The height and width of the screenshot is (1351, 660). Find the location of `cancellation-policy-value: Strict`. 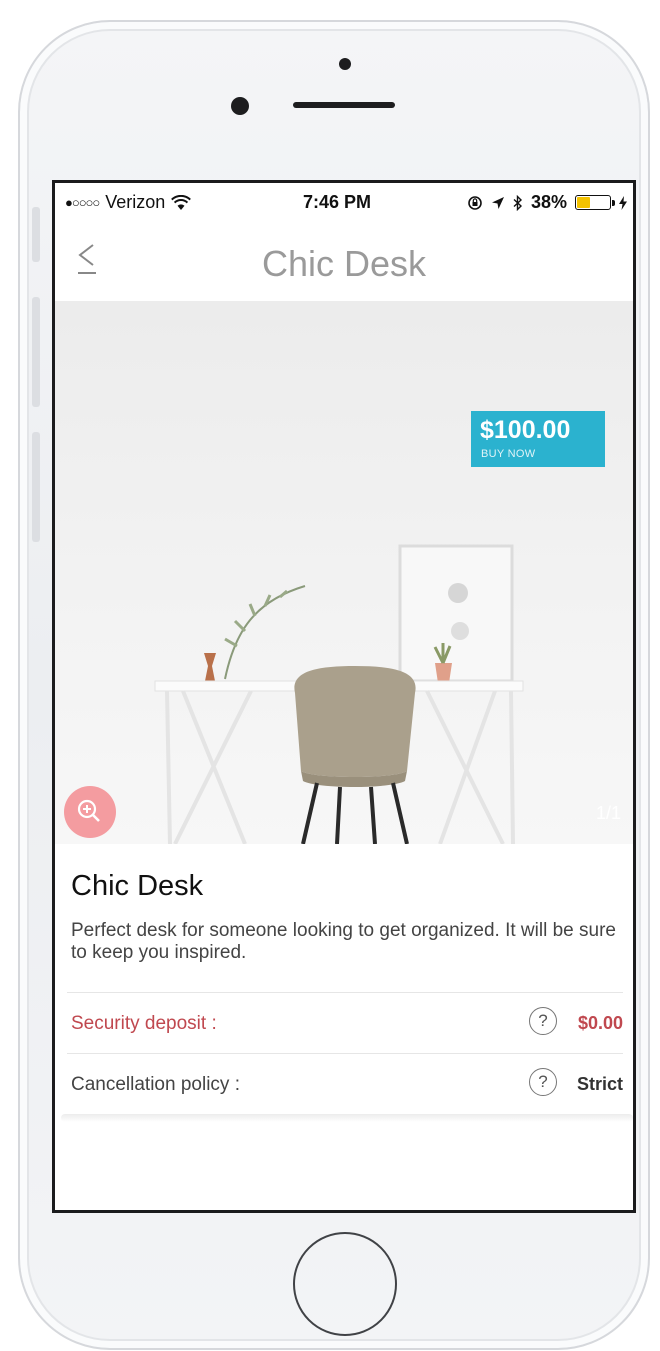

cancellation-policy-value: Strict is located at coordinates (599, 1084).